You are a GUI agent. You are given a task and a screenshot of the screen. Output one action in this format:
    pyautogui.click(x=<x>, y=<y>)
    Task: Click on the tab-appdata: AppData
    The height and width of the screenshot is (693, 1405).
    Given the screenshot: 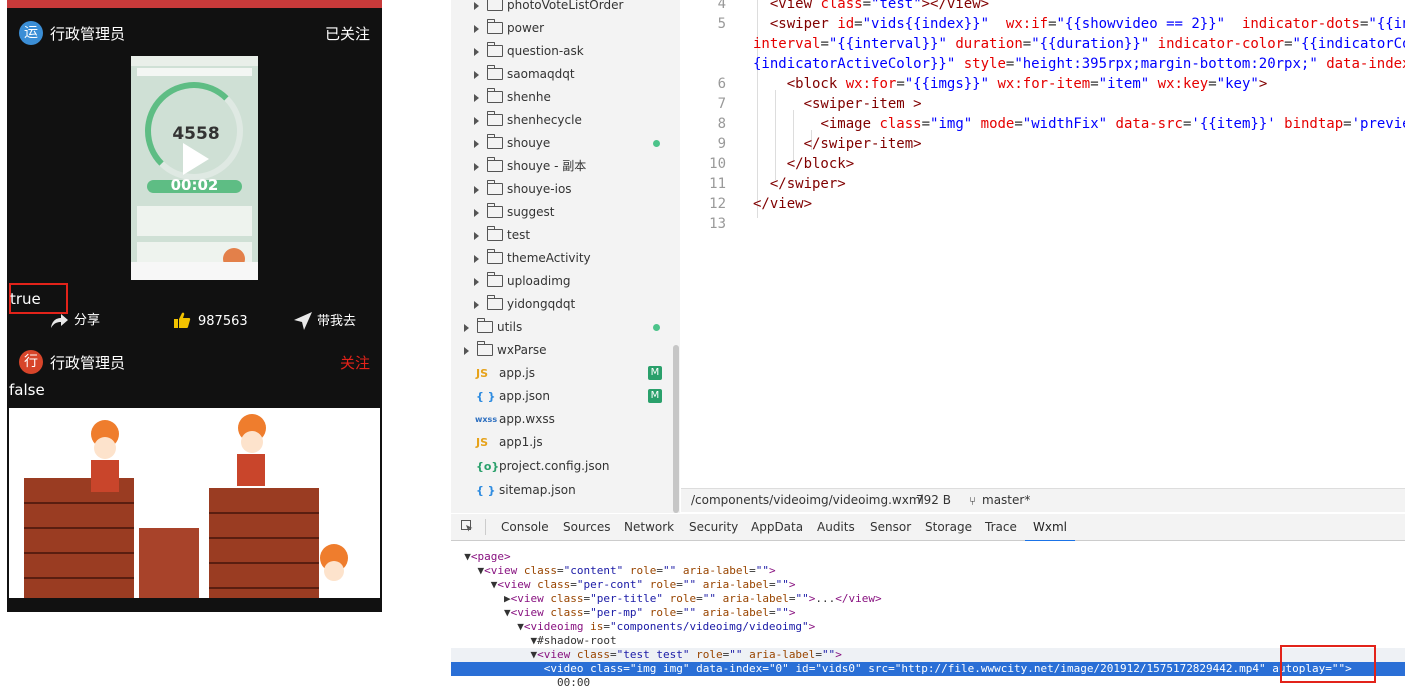 What is the action you would take?
    pyautogui.click(x=777, y=527)
    